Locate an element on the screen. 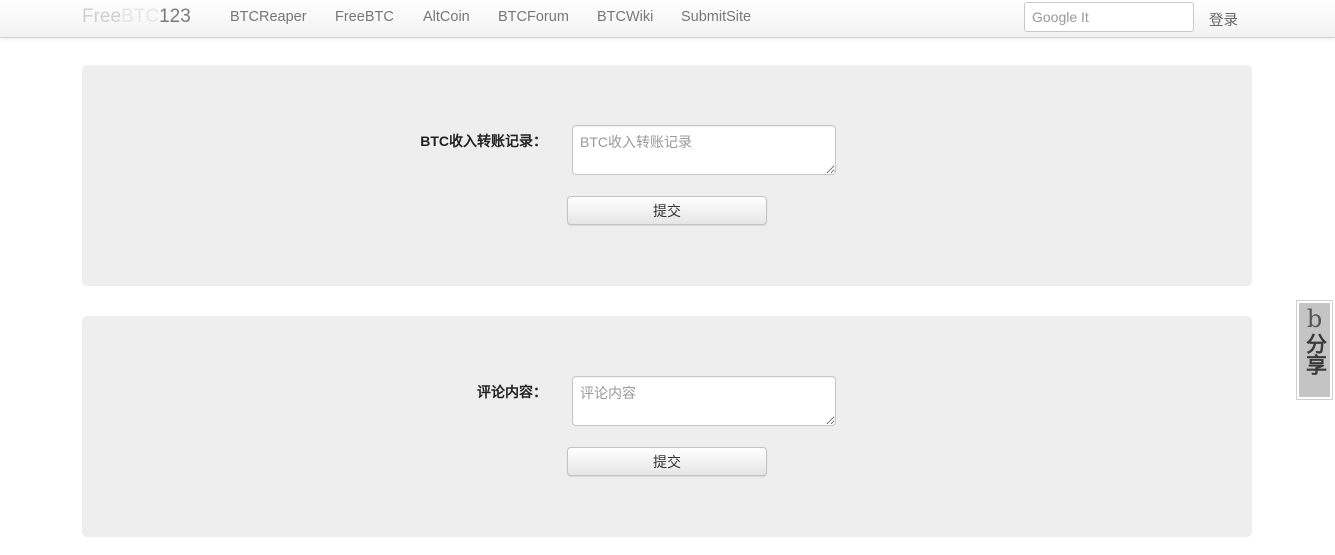  comment-label: 评论内容： is located at coordinates (512, 392).